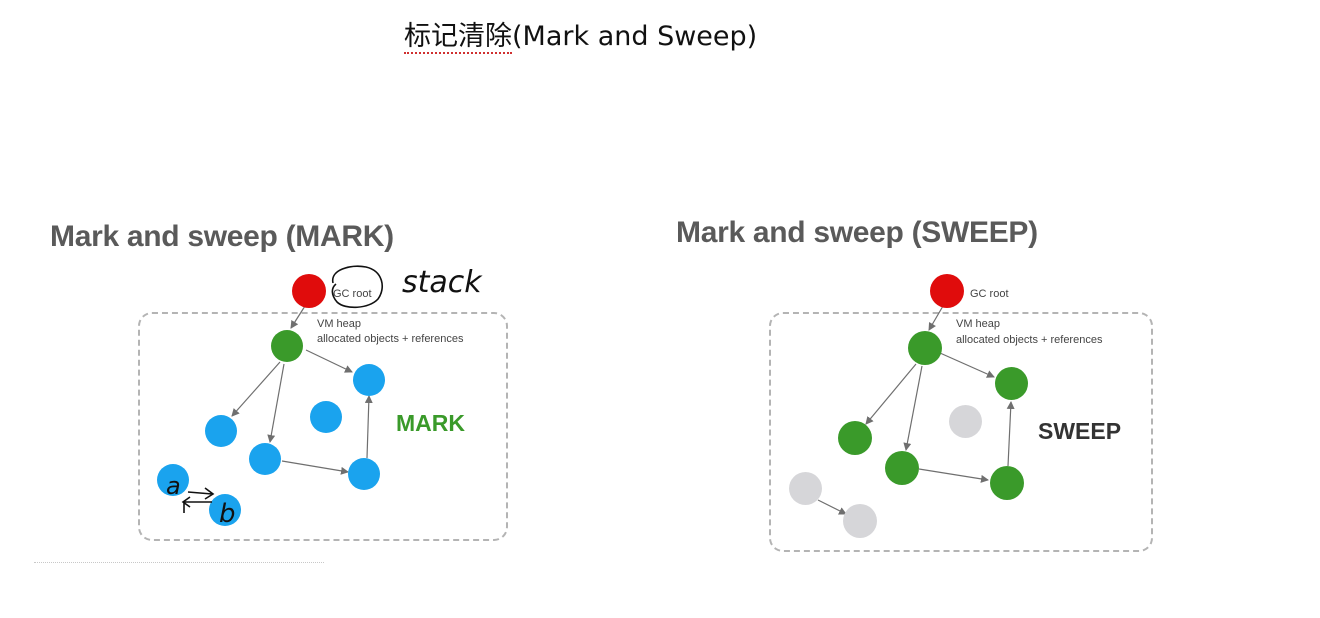 This screenshot has height=618, width=1320. I want to click on sweep-edge-a-to-b, so click(967, 365).